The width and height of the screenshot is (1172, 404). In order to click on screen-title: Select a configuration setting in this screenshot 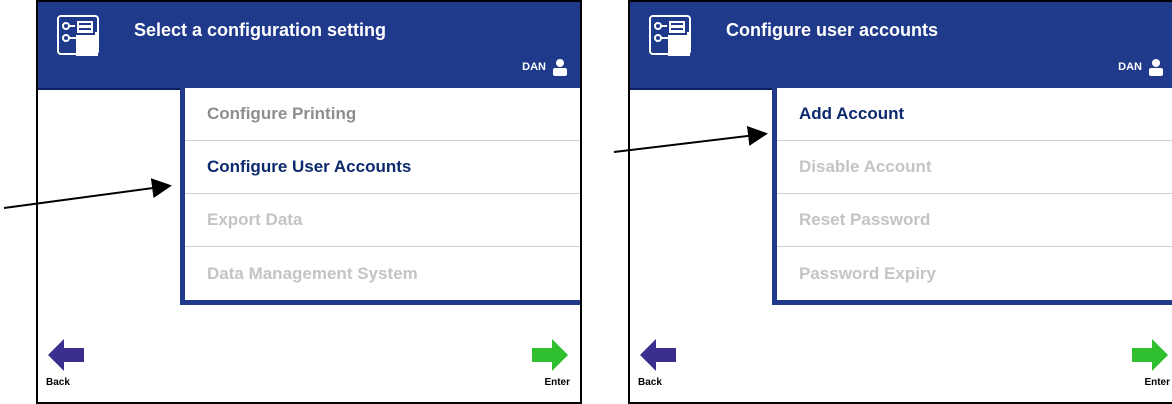, I will do `click(260, 30)`.